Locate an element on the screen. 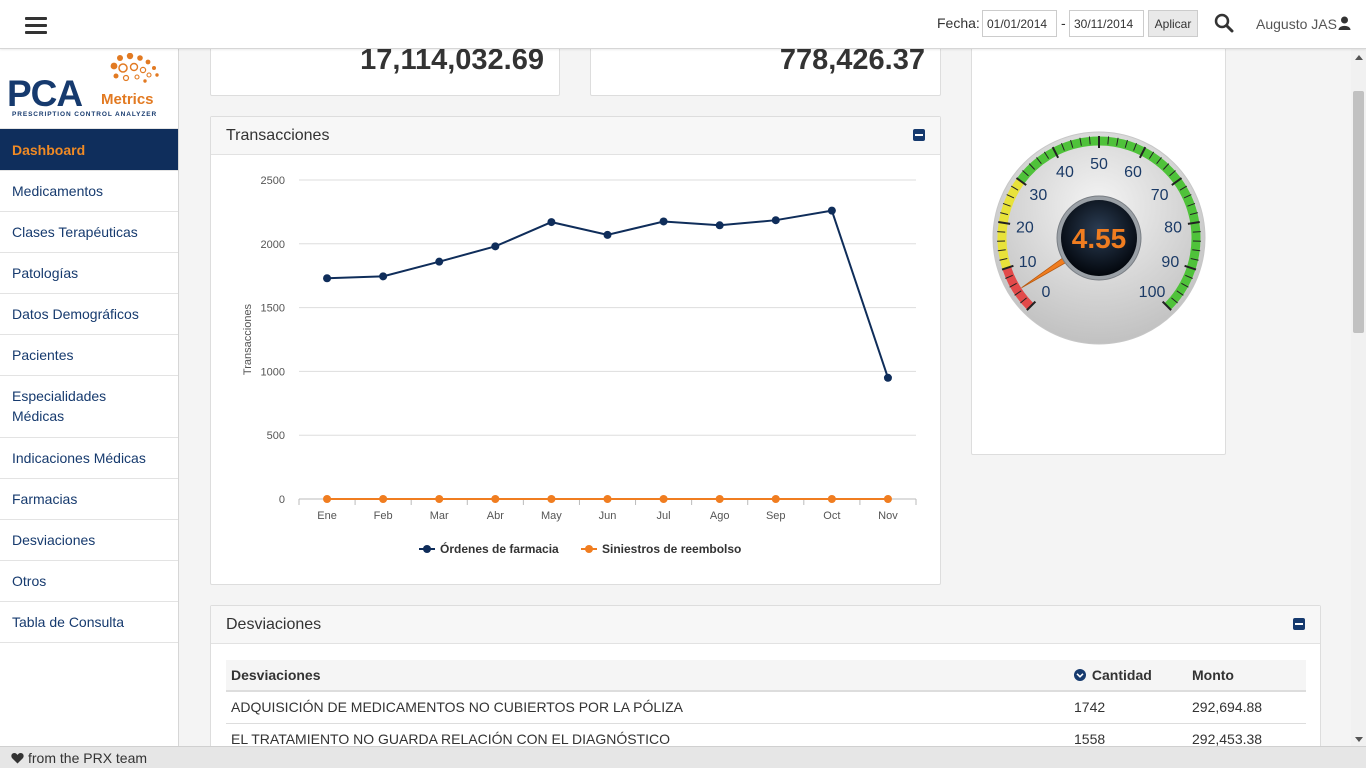 The height and width of the screenshot is (768, 1366). column-header-cantidad: Cantidad is located at coordinates (1128, 676).